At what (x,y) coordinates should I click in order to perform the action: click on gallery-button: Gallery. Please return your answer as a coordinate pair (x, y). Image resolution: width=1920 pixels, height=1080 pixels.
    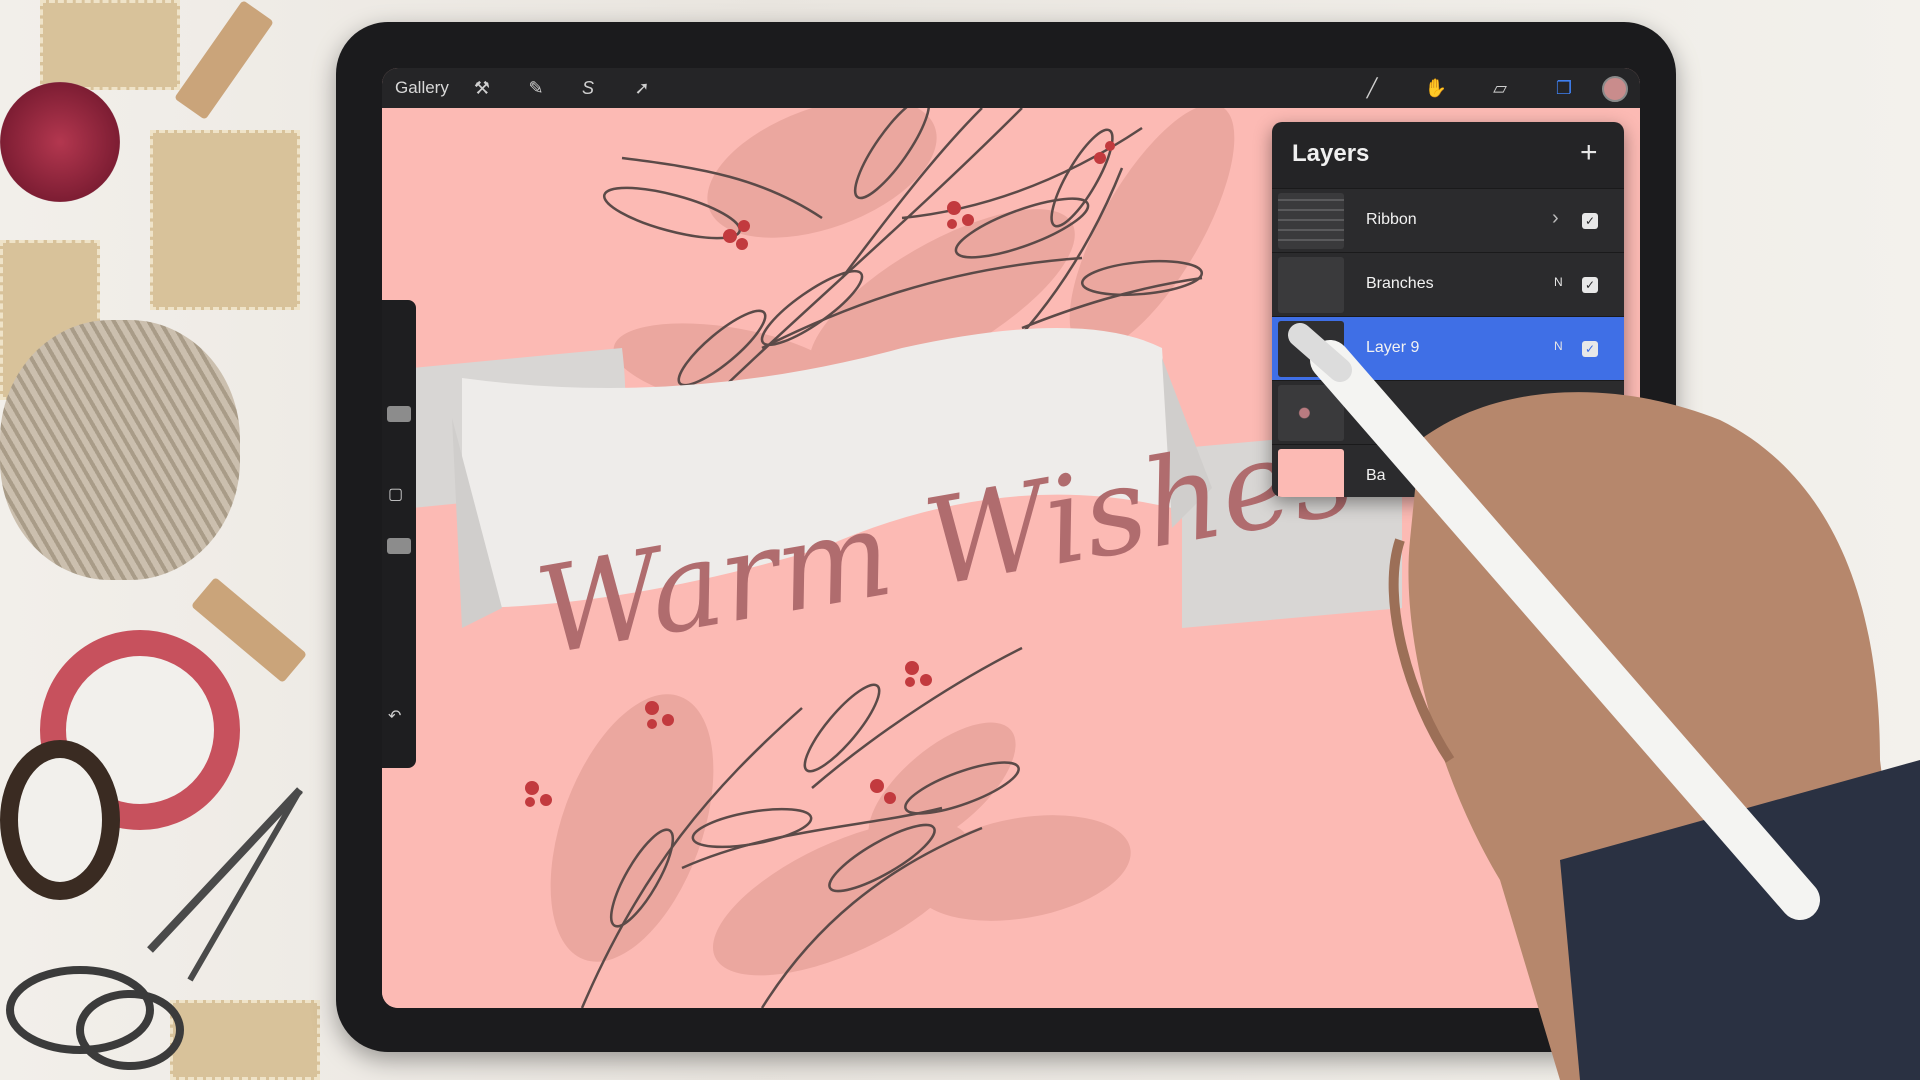
    Looking at the image, I should click on (422, 88).